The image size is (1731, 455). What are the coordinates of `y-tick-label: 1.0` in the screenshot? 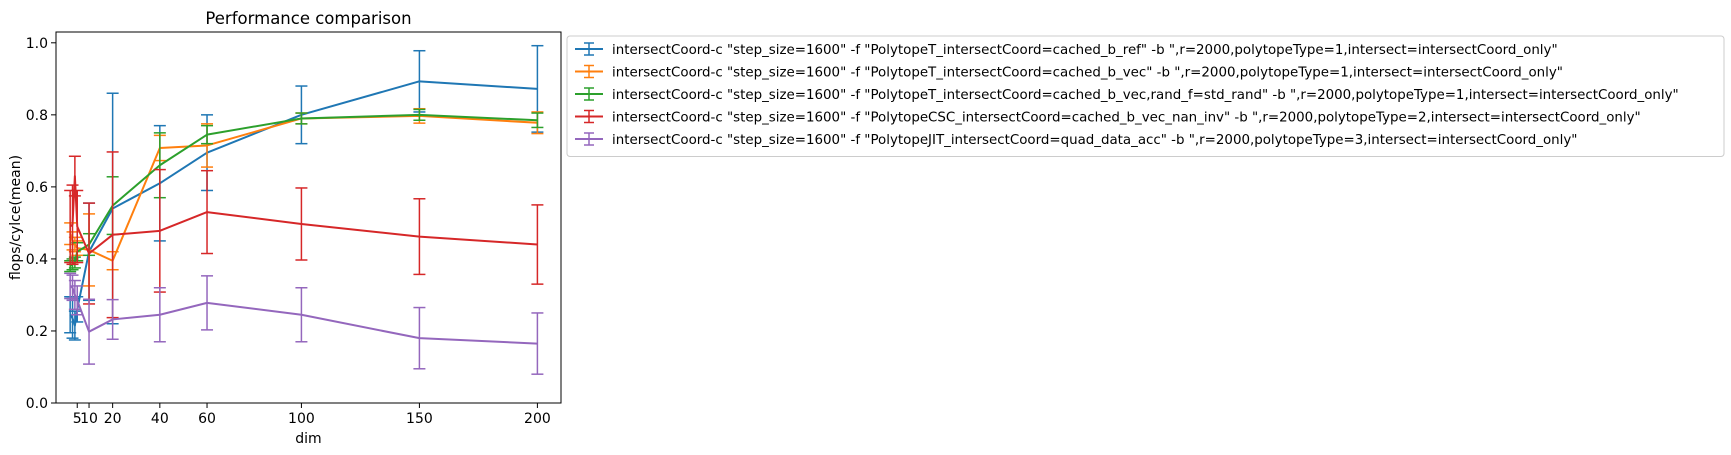 It's located at (37, 44).